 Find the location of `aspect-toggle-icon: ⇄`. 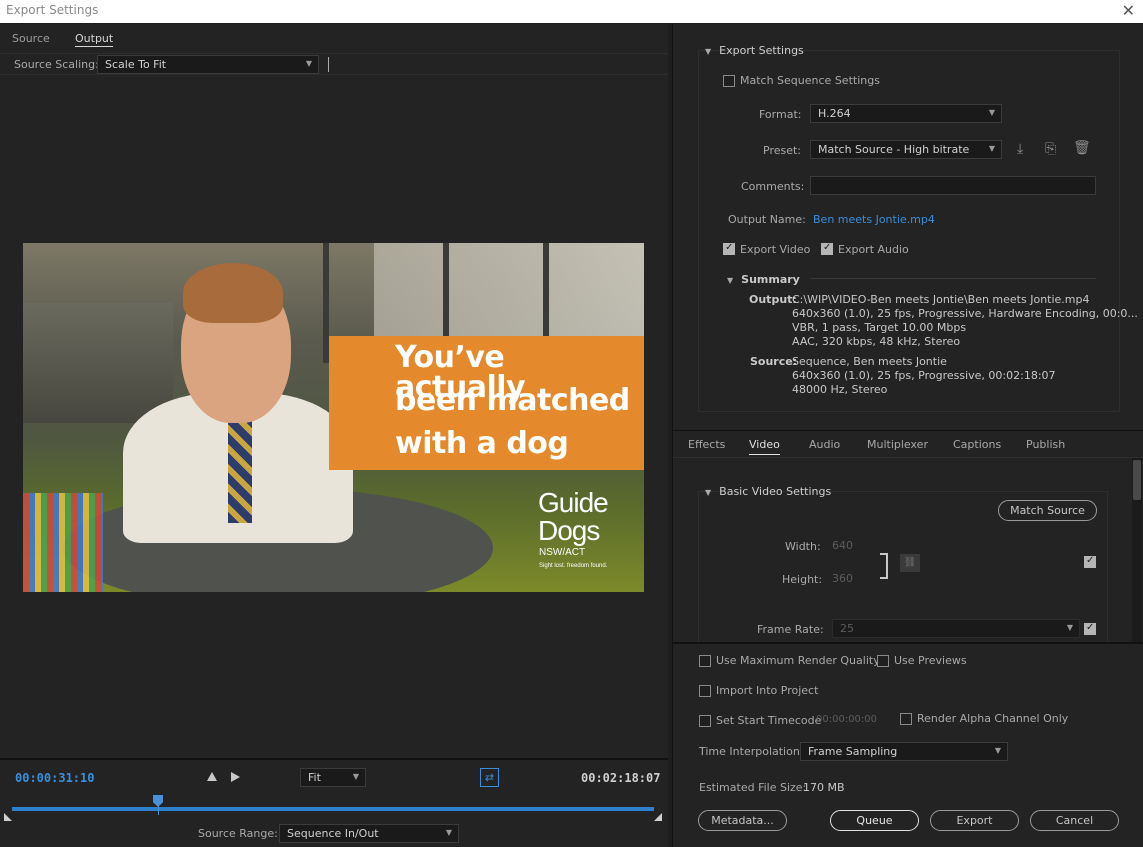

aspect-toggle-icon: ⇄ is located at coordinates (489, 777).